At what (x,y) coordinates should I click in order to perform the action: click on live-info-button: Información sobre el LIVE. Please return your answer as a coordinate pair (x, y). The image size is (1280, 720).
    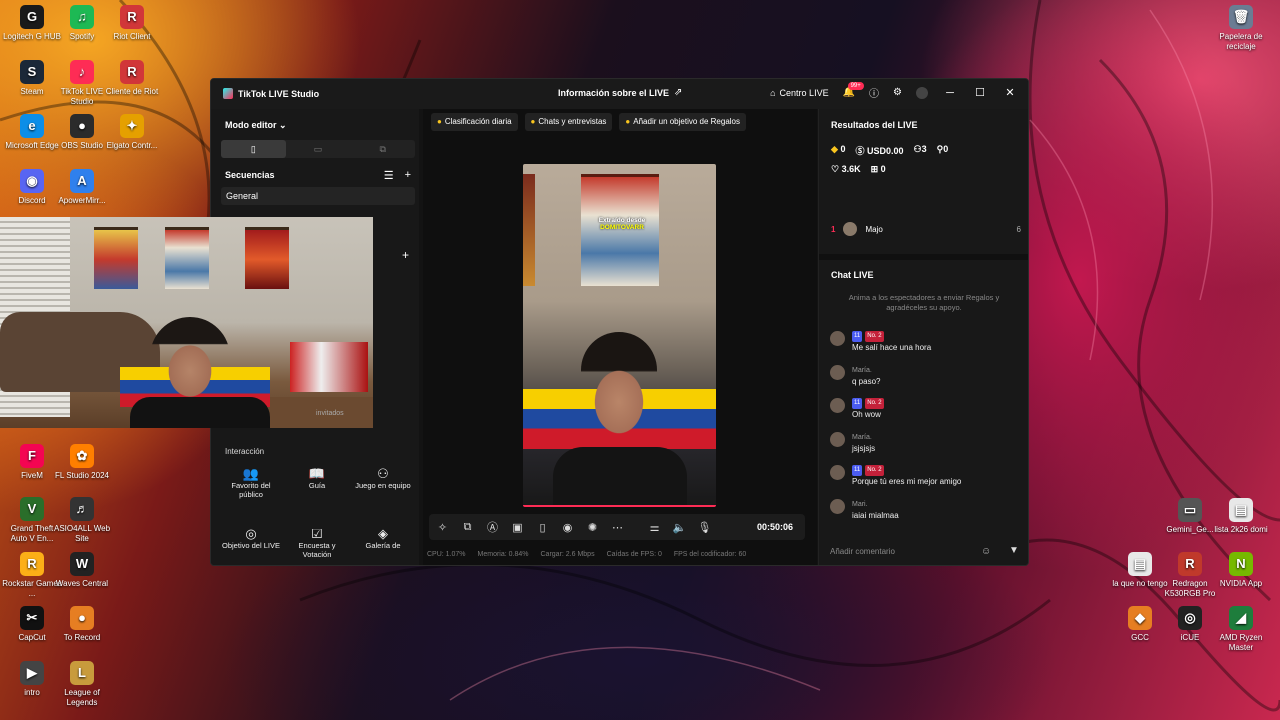
    Looking at the image, I should click on (613, 93).